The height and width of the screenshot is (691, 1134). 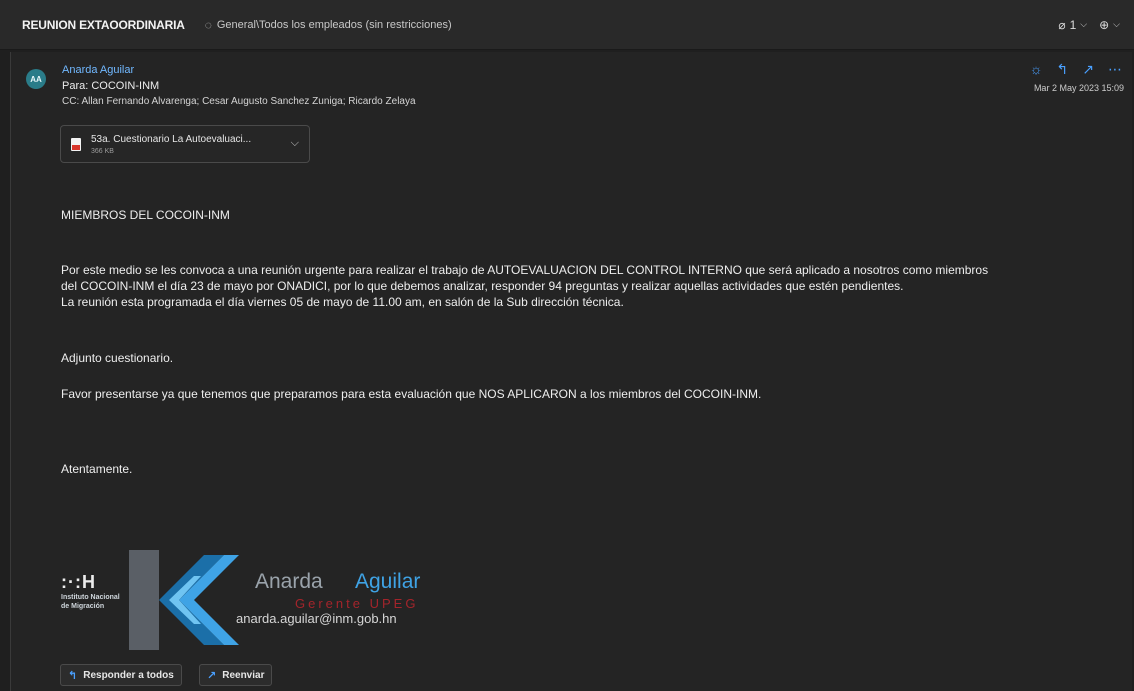 I want to click on sender-name: Anarda Aguilar, so click(x=98, y=70).